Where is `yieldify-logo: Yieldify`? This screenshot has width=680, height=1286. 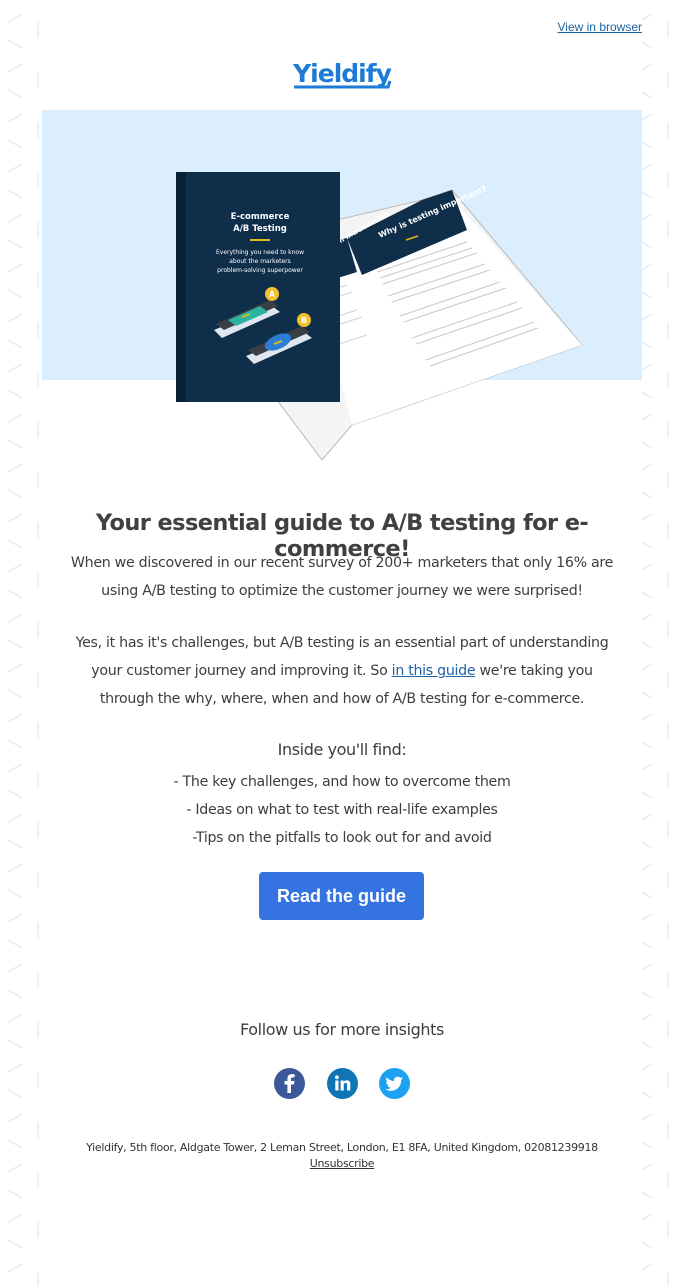 yieldify-logo: Yieldify is located at coordinates (342, 75).